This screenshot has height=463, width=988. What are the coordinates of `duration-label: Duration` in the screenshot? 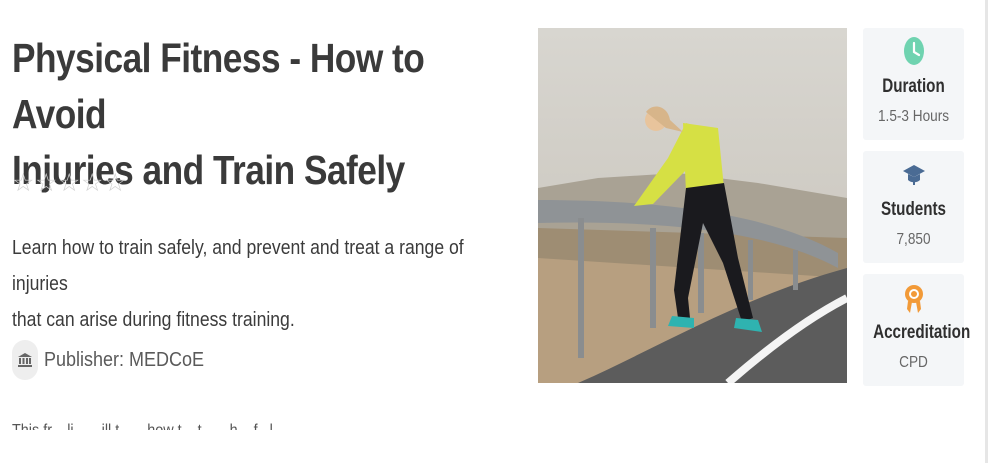 It's located at (913, 86).